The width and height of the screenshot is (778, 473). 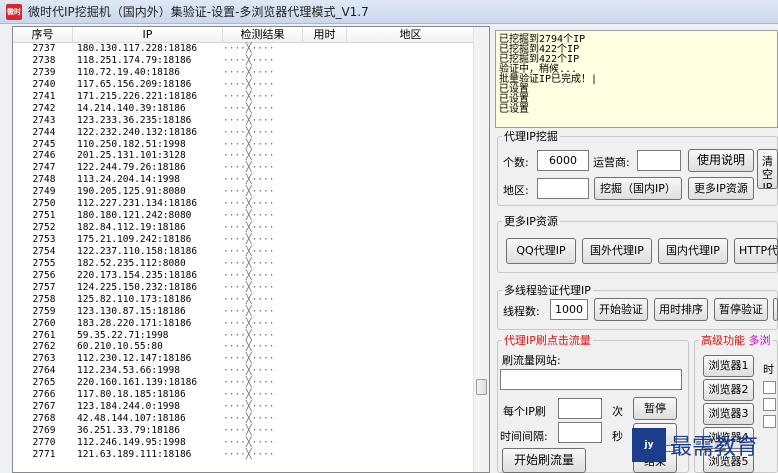 I want to click on row-ip: 220.160.161.139:18186, so click(x=137, y=383).